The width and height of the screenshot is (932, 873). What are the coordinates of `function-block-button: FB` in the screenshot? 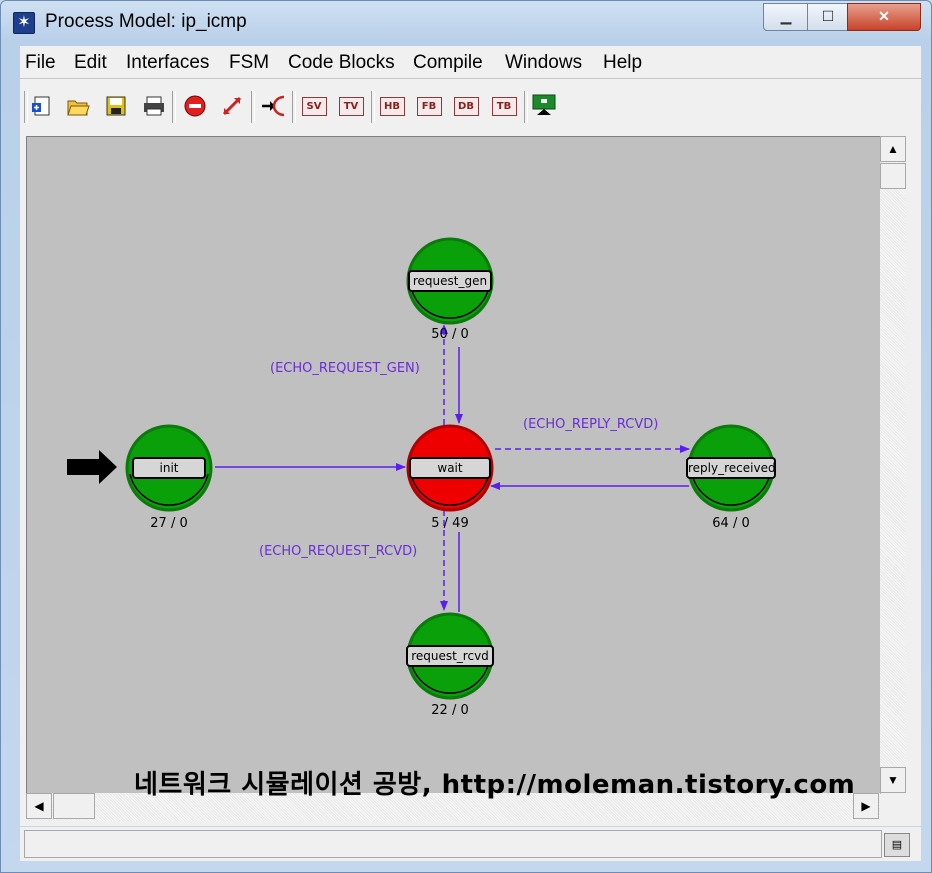 It's located at (429, 106).